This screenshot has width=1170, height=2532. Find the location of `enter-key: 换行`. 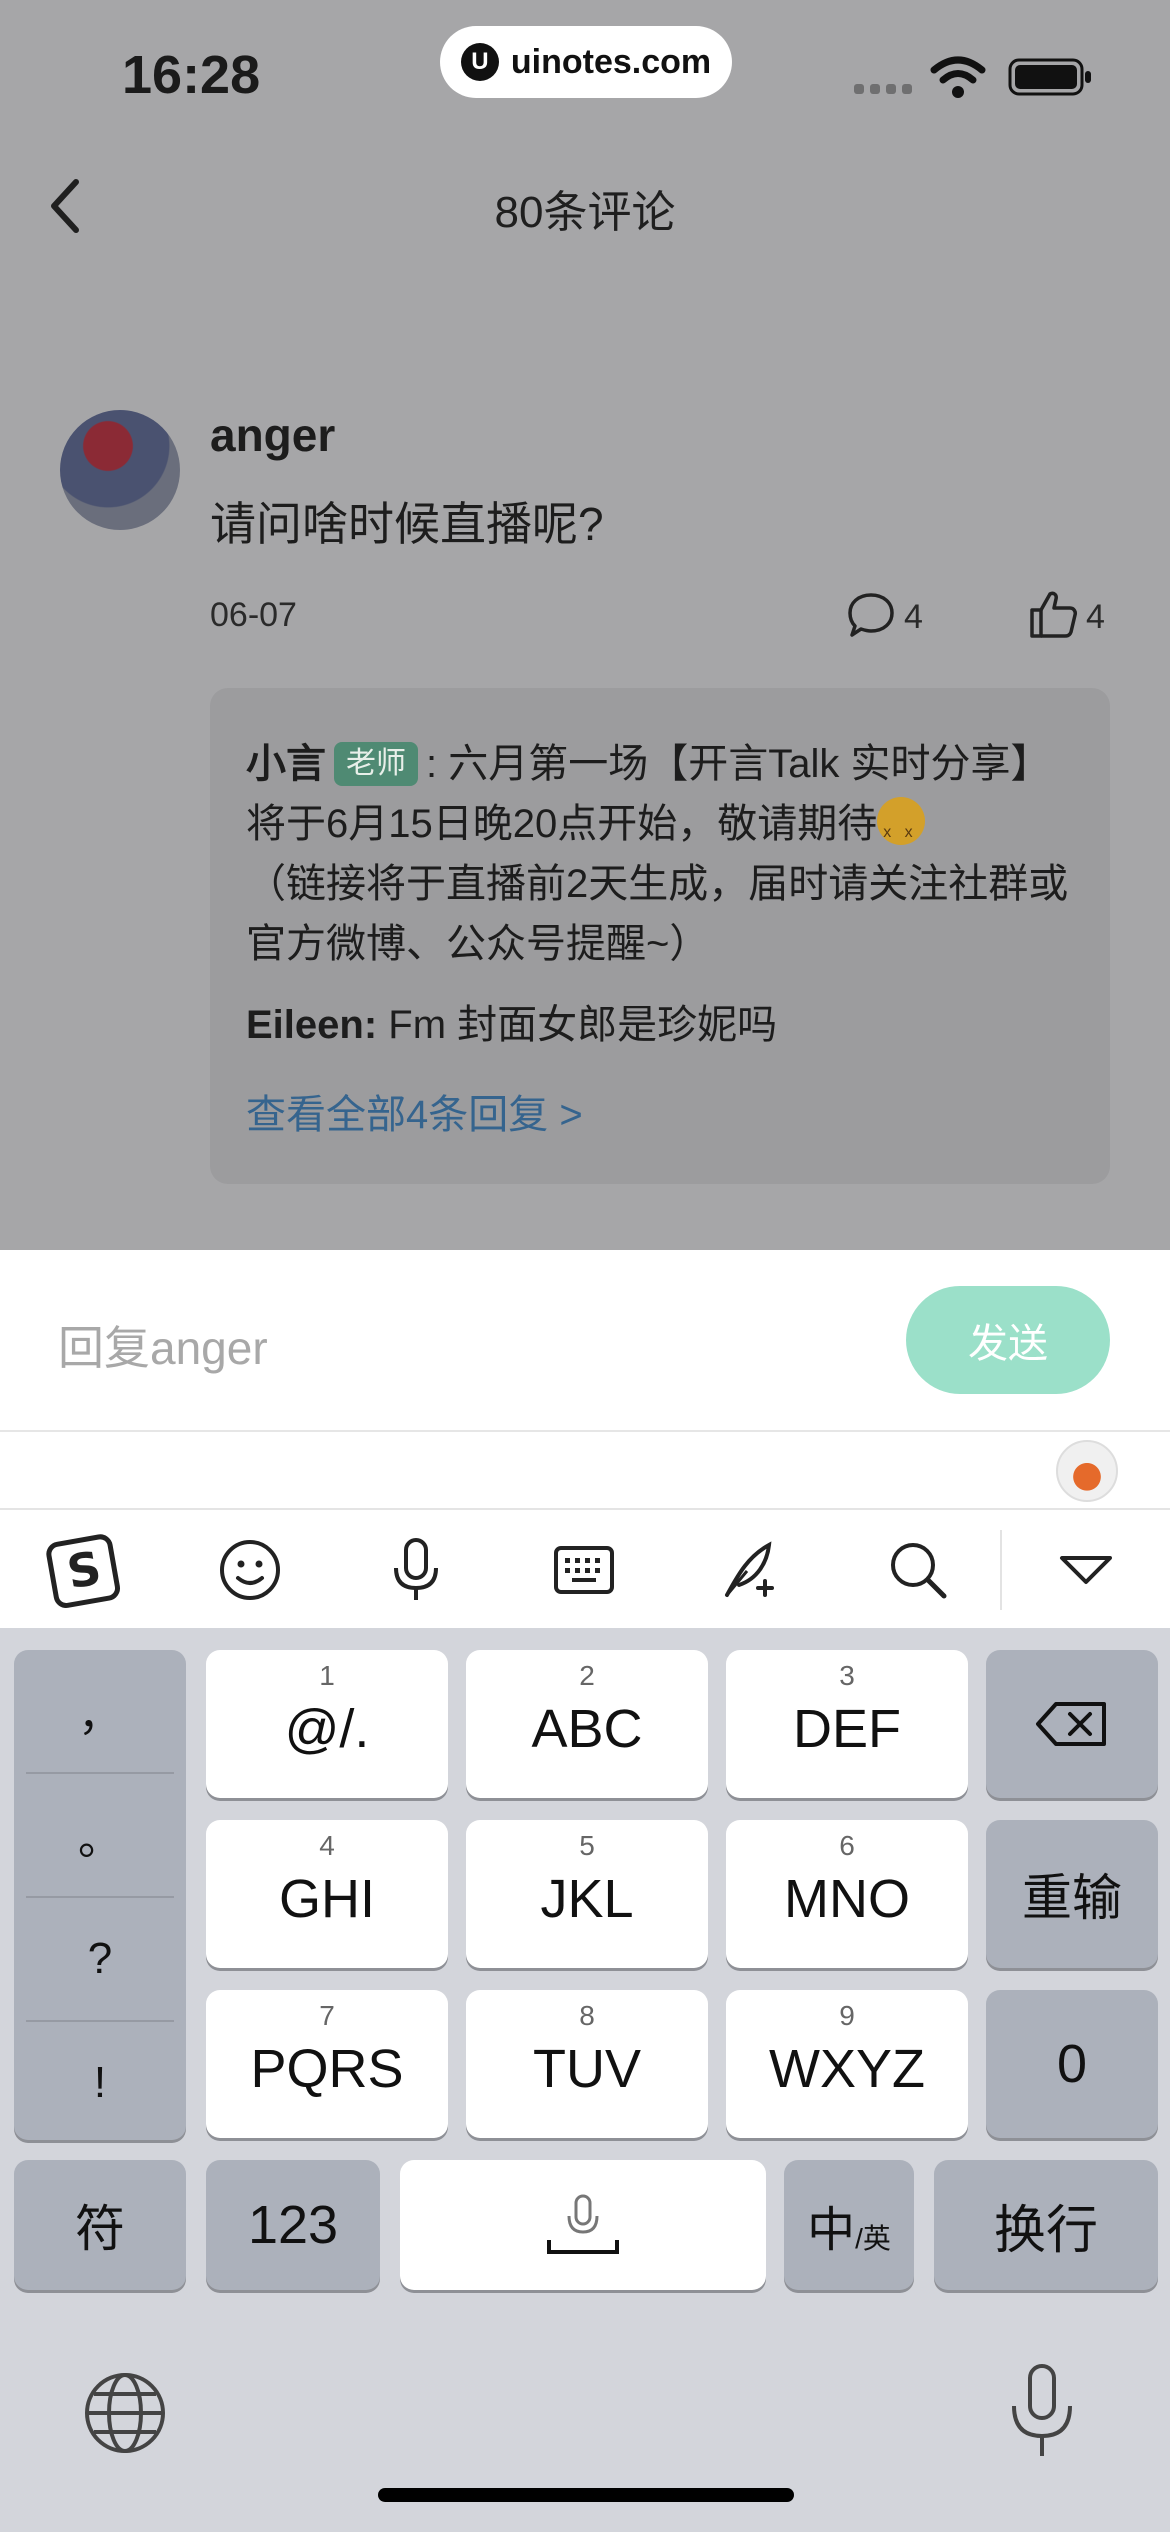

enter-key: 换行 is located at coordinates (1046, 2225).